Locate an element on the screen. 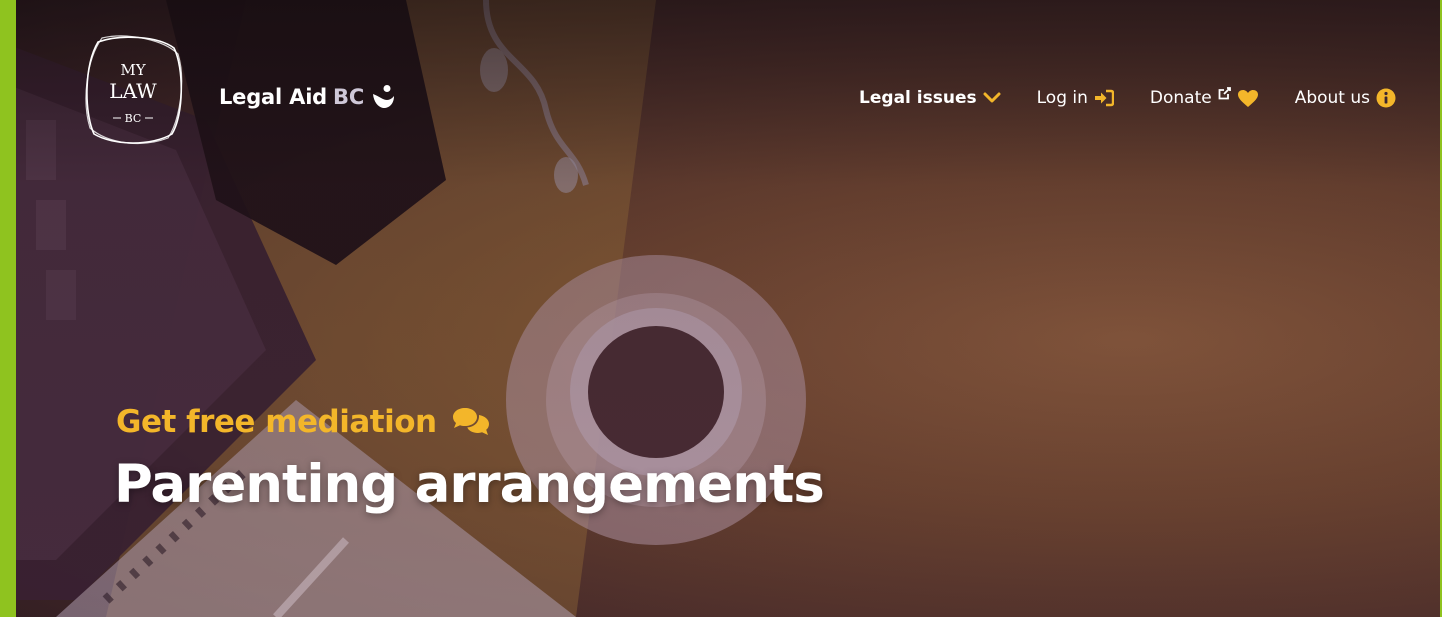 This screenshot has width=1442, height=617. nav-log-in: Log in is located at coordinates (1075, 98).